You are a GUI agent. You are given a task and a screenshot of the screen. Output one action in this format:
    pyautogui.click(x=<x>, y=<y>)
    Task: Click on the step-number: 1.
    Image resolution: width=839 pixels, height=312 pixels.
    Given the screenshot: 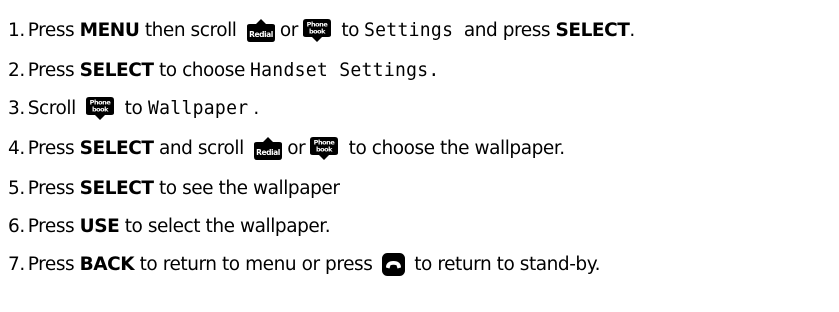 What is the action you would take?
    pyautogui.click(x=16, y=30)
    